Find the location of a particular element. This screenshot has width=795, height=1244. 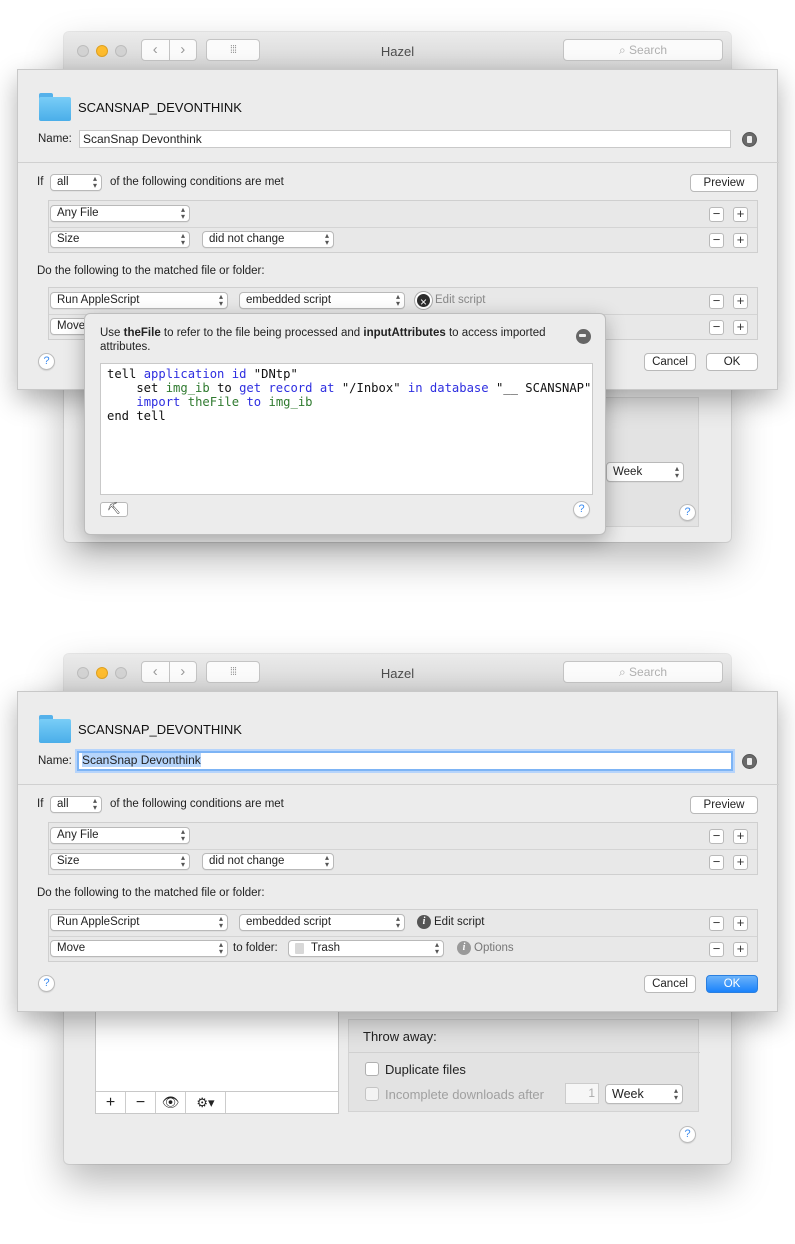

rules-toolbar: + − 👁 ⚙▾ is located at coordinates (217, 1102).